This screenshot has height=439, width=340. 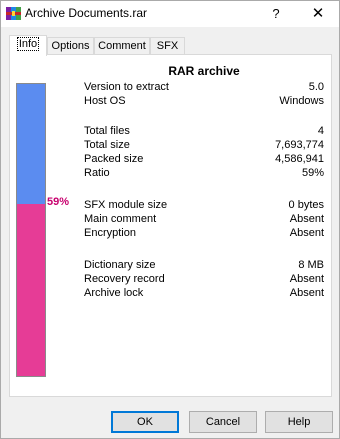 I want to click on value-total-files: 4, so click(x=320, y=131).